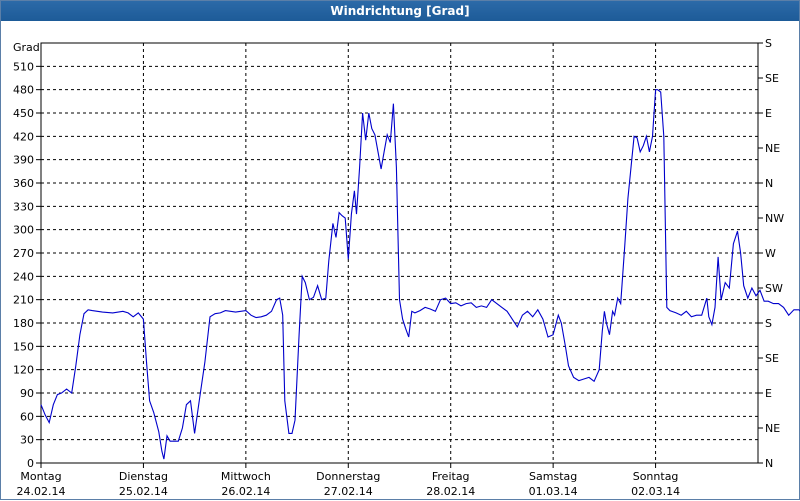 The height and width of the screenshot is (501, 800). What do you see at coordinates (774, 218) in the screenshot?
I see `y2-tick-label: NW` at bounding box center [774, 218].